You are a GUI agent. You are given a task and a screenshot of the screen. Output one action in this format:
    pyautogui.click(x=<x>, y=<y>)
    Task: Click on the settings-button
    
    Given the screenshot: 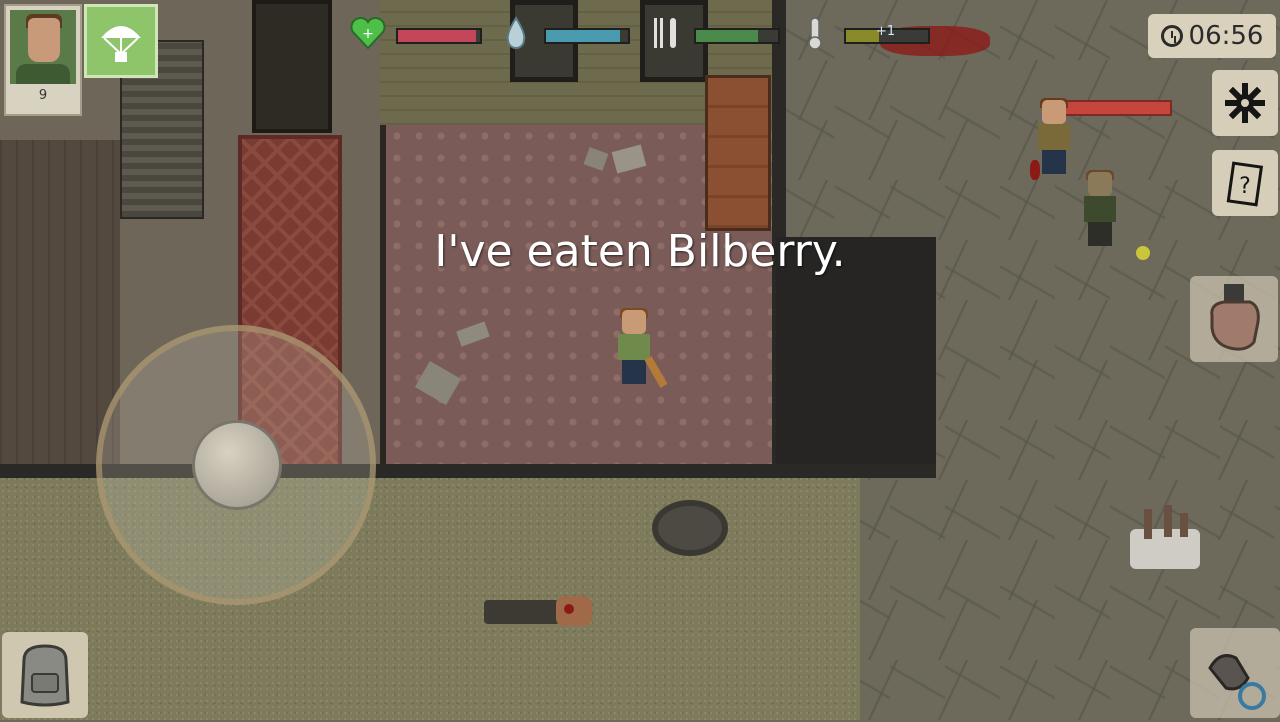 What is the action you would take?
    pyautogui.click(x=1245, y=103)
    